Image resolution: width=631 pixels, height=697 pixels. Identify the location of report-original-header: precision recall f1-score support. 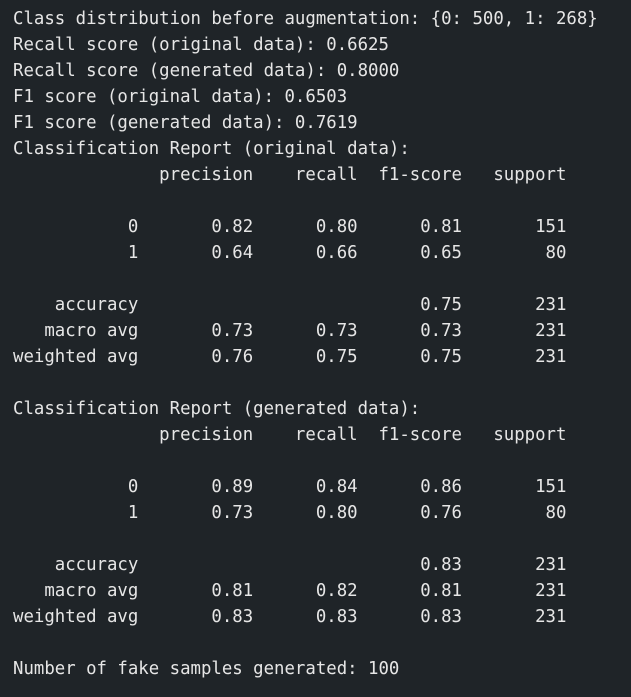
(290, 175).